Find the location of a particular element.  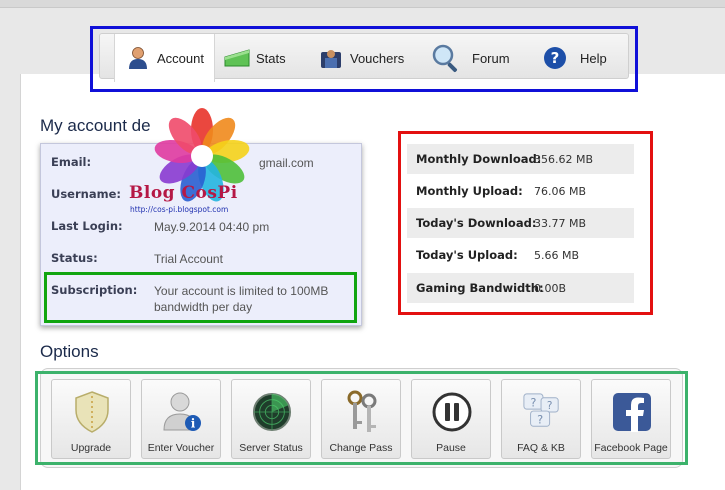

tab-label: Stats is located at coordinates (271, 58).